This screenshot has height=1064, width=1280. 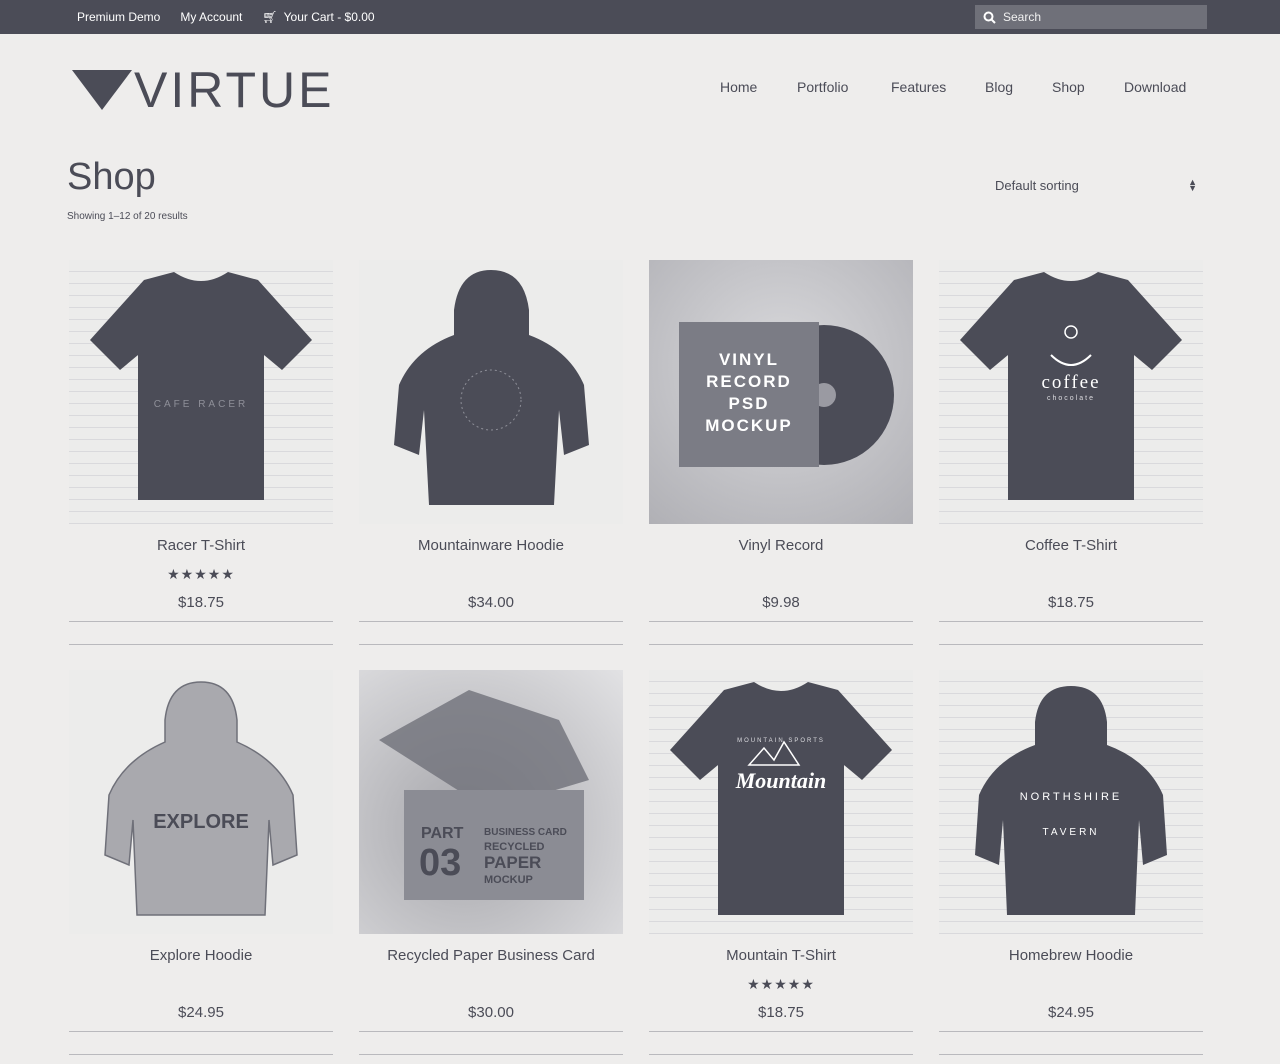 I want to click on product-price: $9.98, so click(x=781, y=602).